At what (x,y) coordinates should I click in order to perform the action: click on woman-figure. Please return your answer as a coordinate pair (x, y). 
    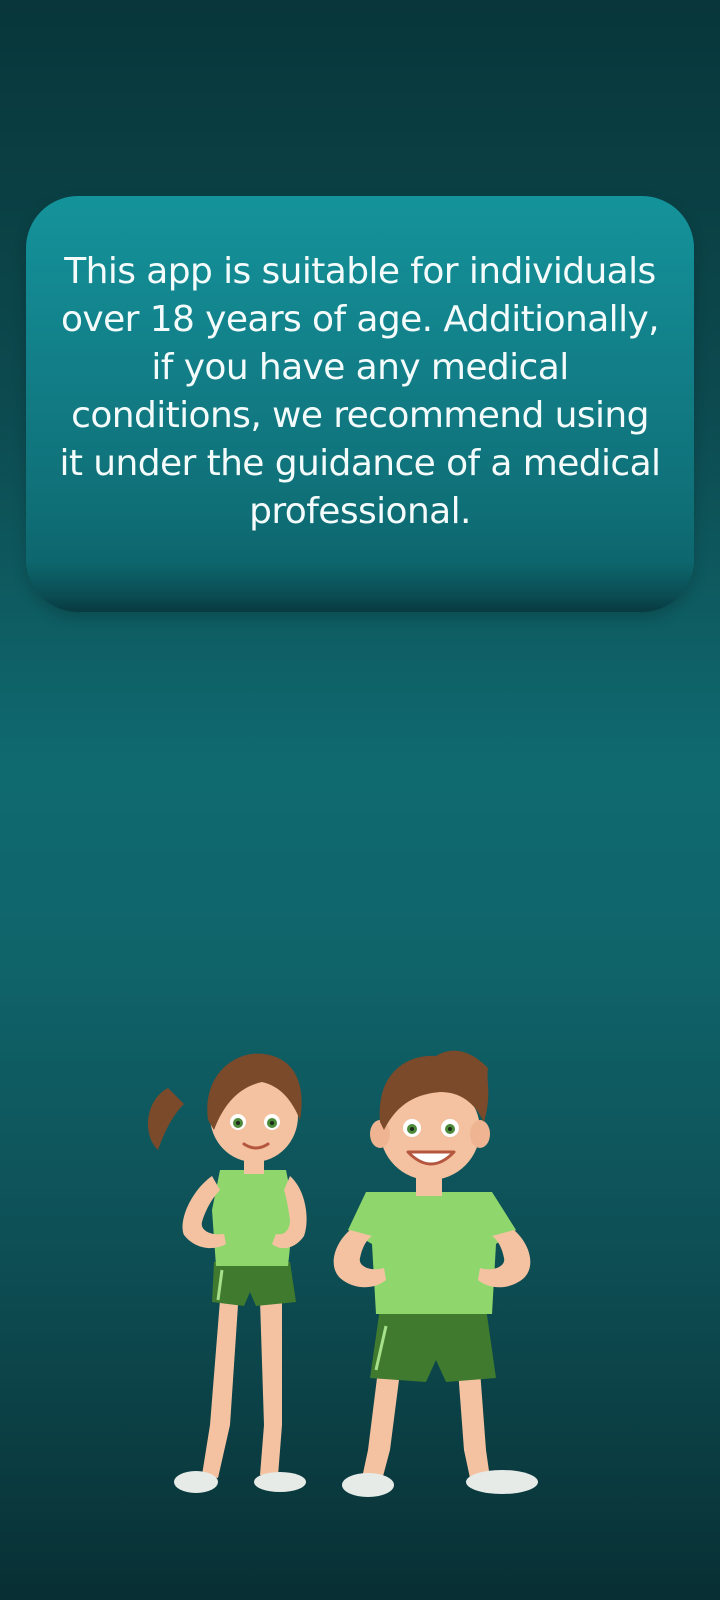
    Looking at the image, I should click on (227, 1273).